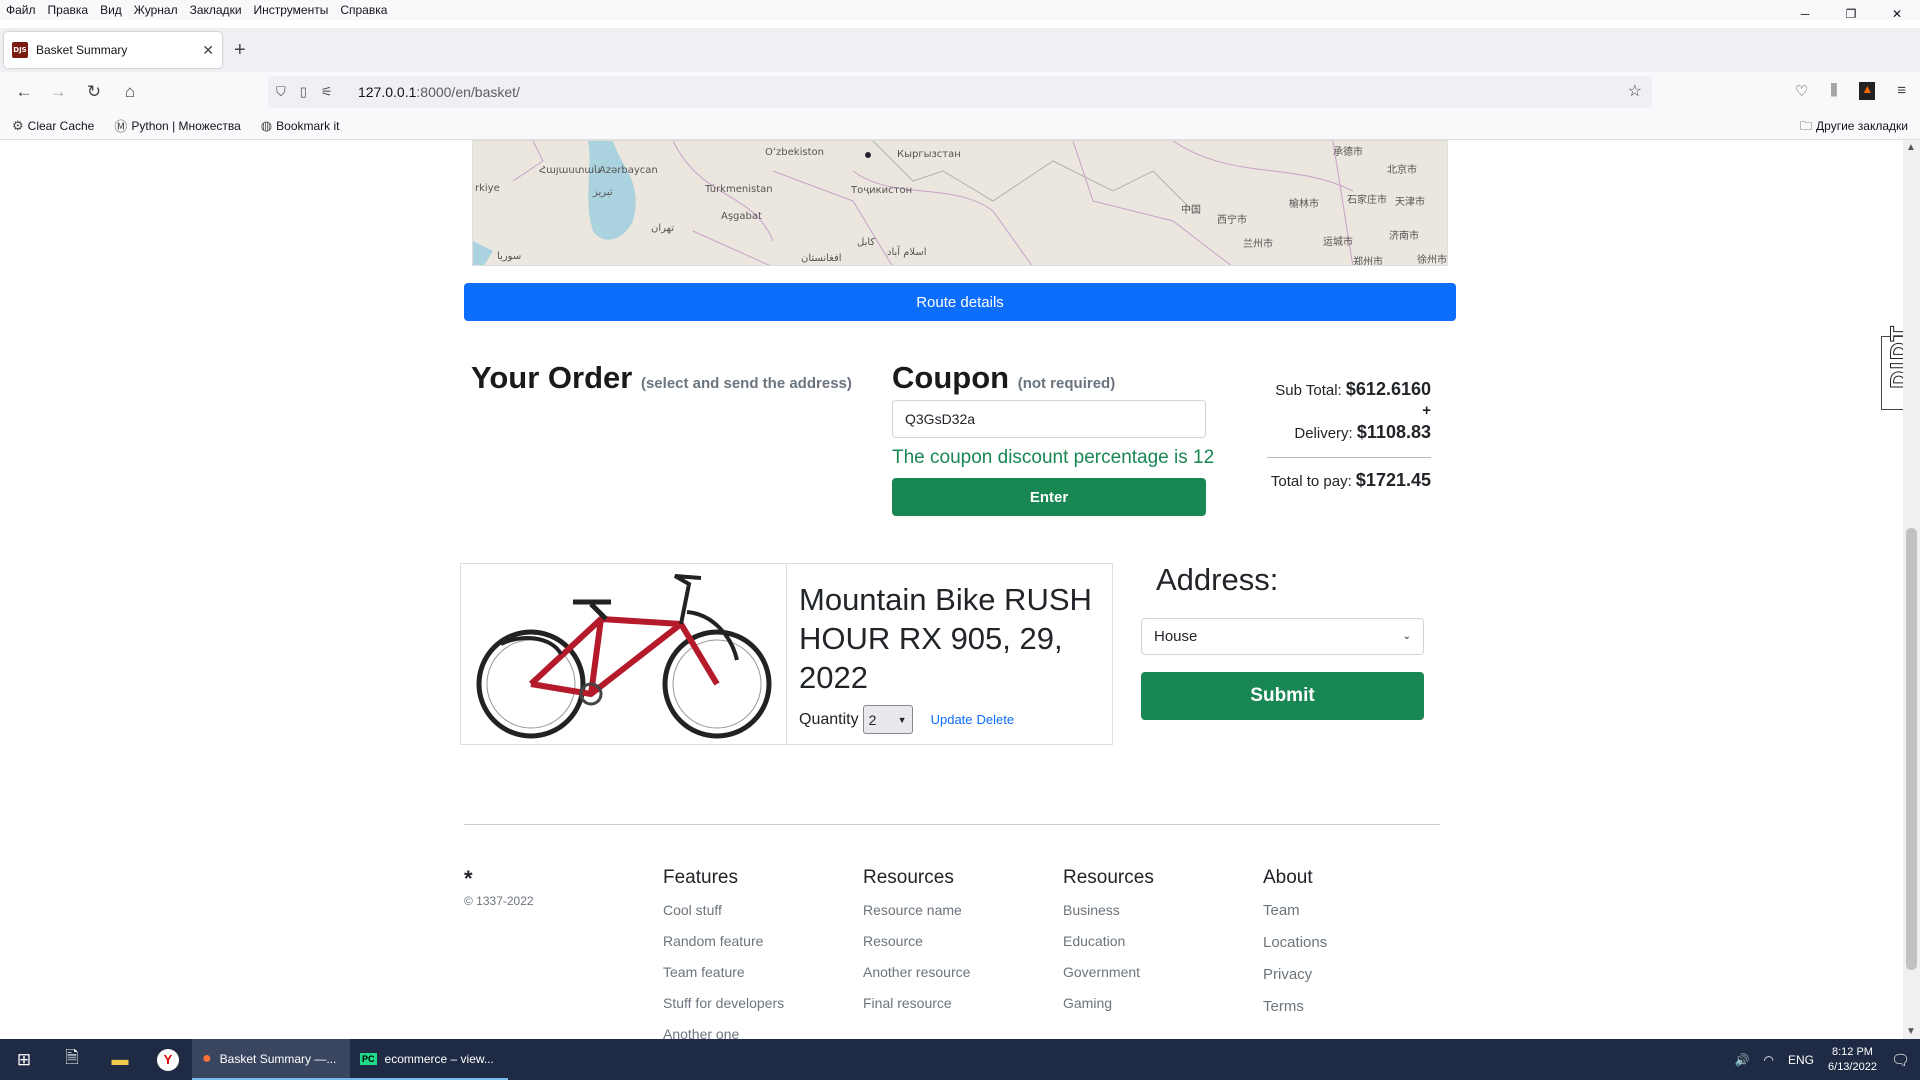 The height and width of the screenshot is (1080, 1920). What do you see at coordinates (1402, 170) in the screenshot?
I see `map-label: 北京市` at bounding box center [1402, 170].